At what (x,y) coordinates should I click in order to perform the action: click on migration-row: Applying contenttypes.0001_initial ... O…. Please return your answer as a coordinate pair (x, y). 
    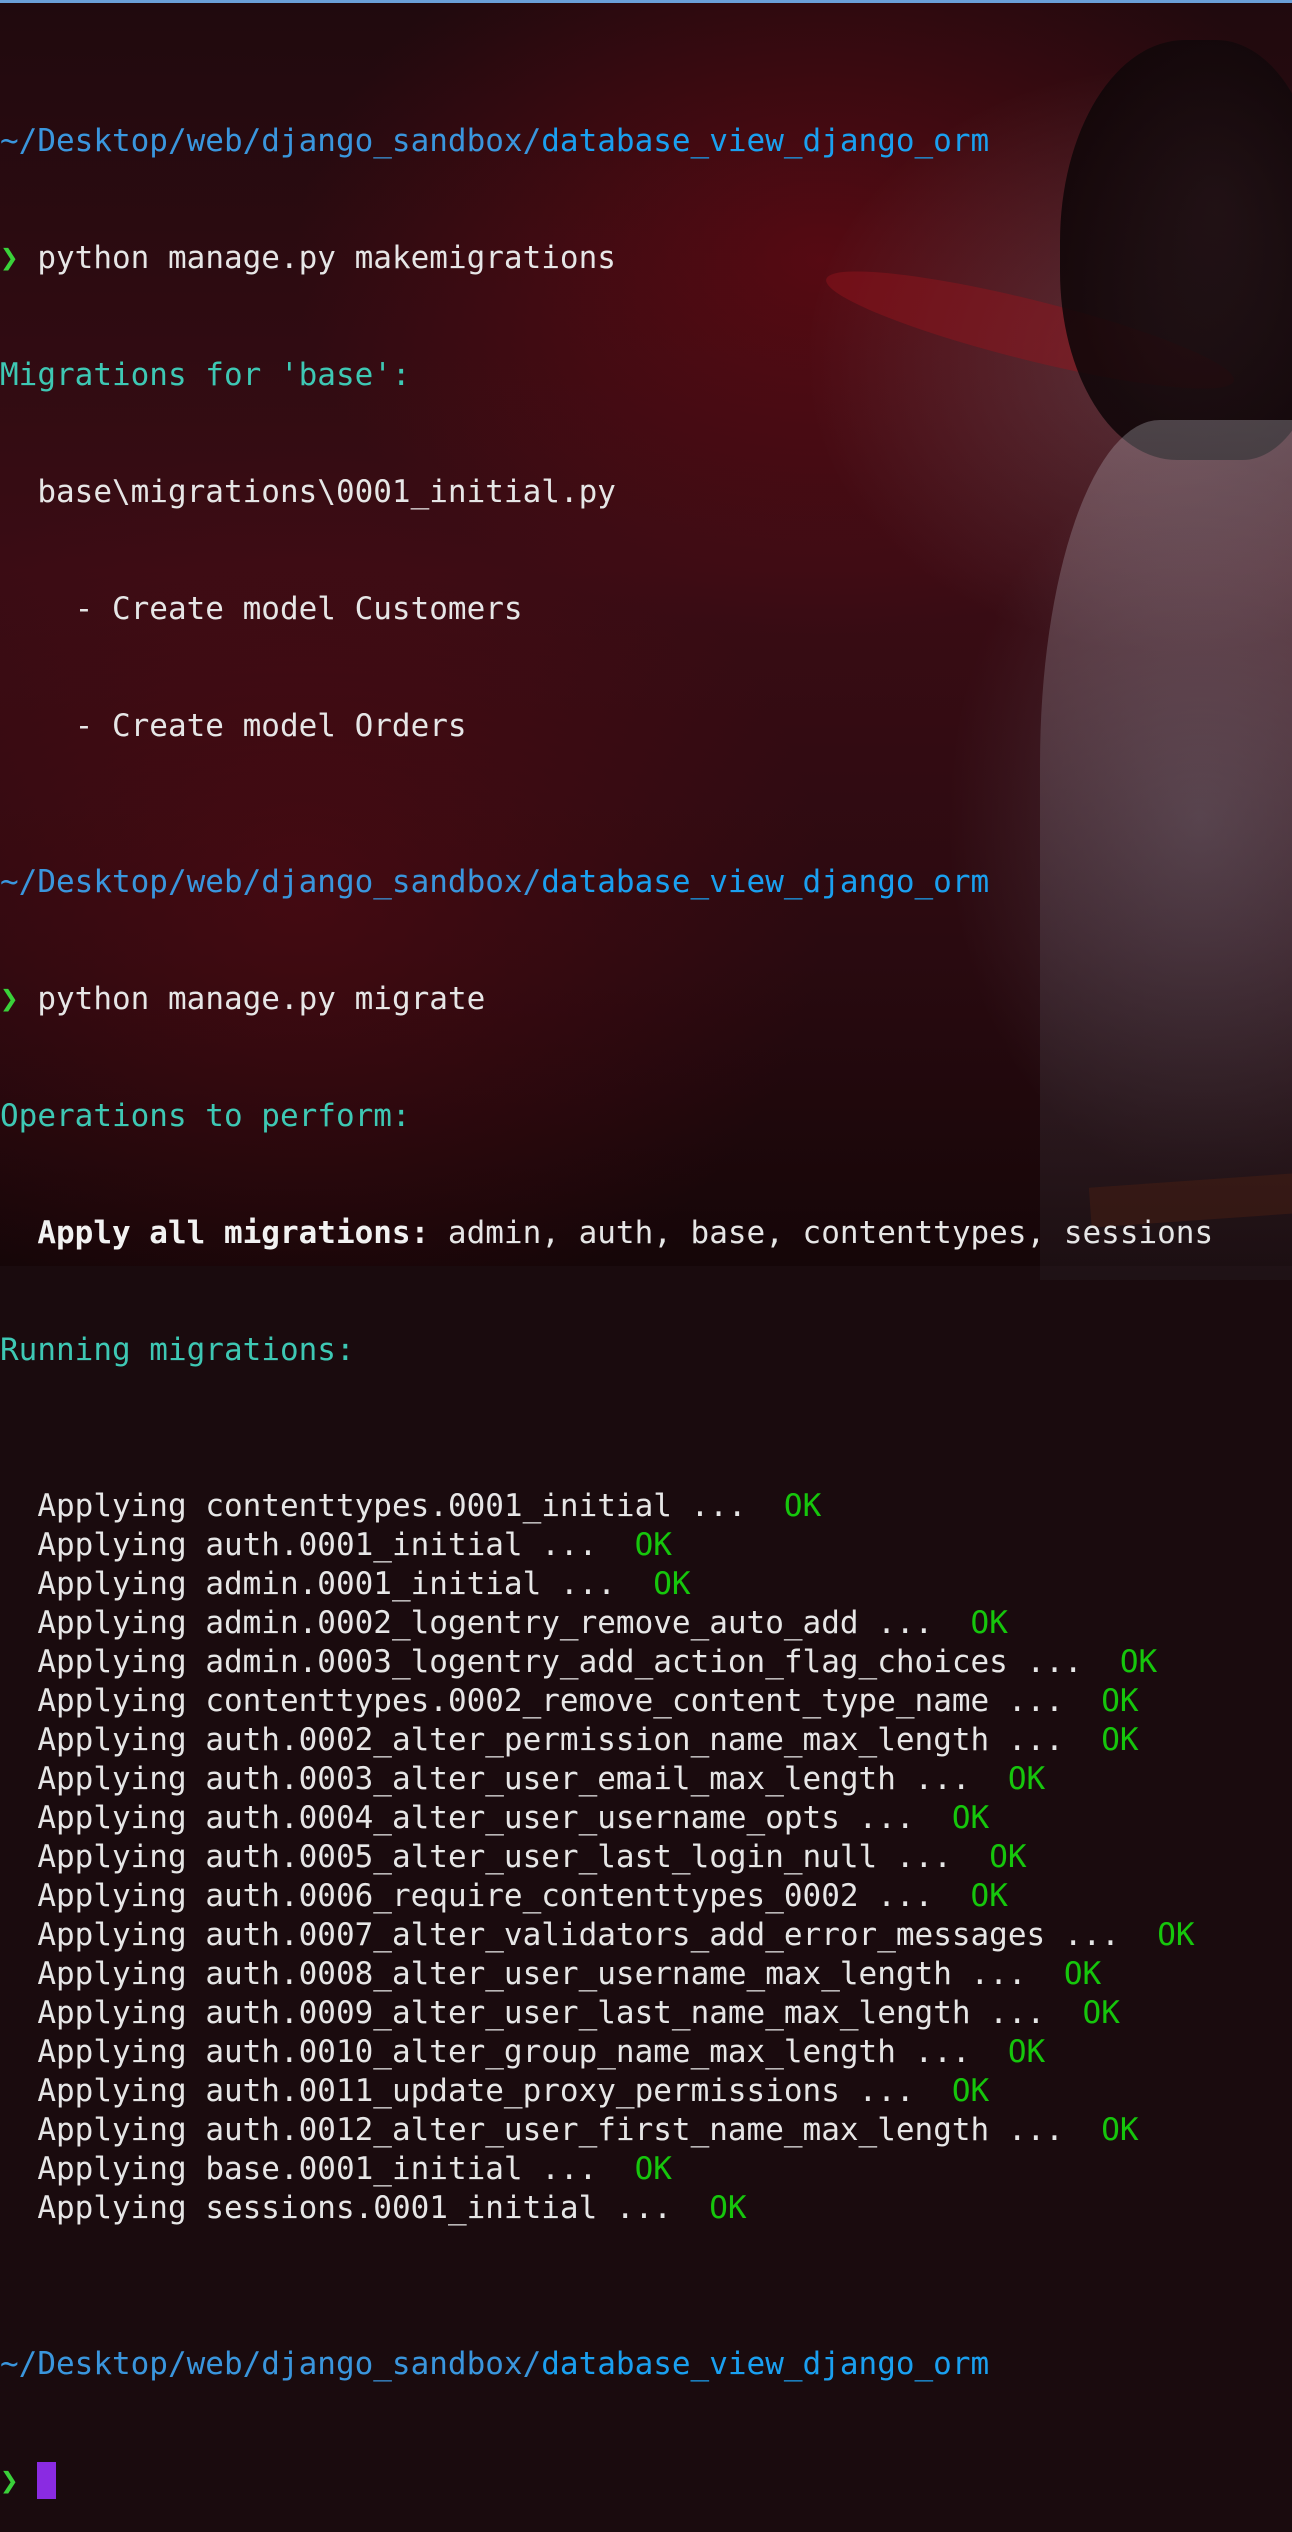
    Looking at the image, I should click on (606, 1506).